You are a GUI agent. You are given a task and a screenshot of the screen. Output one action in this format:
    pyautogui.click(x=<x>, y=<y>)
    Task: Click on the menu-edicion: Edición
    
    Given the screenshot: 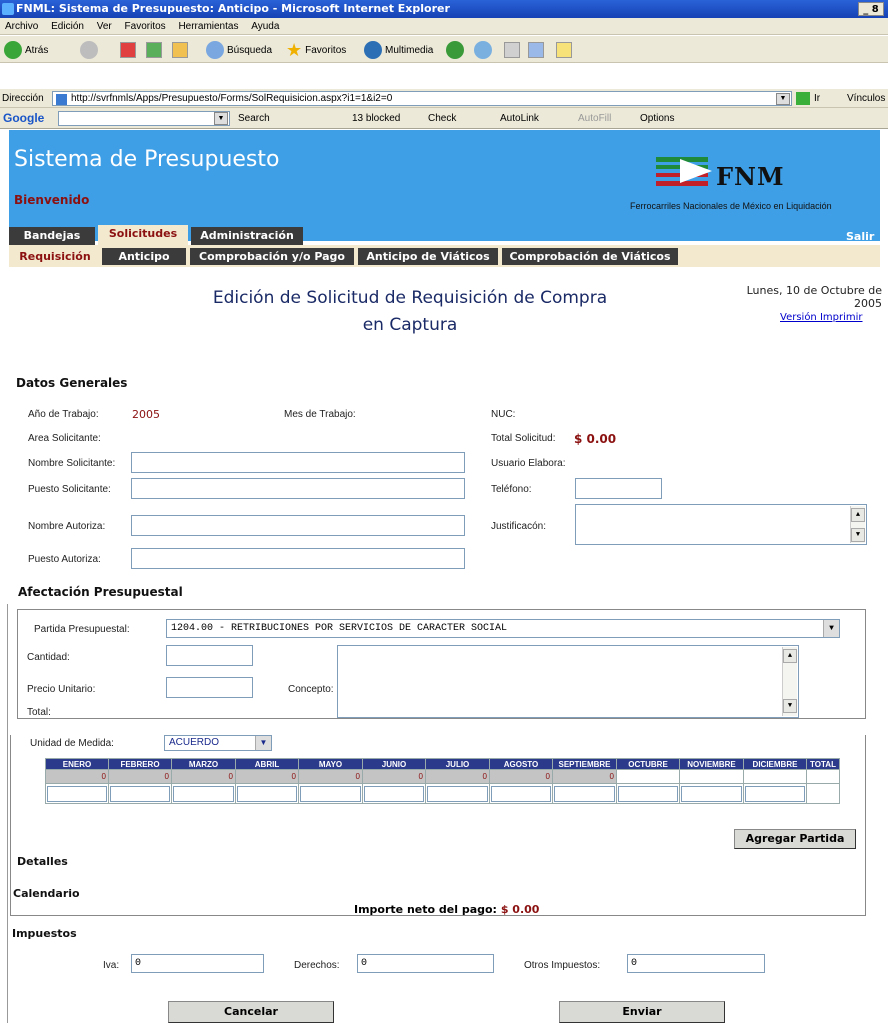 What is the action you would take?
    pyautogui.click(x=67, y=26)
    